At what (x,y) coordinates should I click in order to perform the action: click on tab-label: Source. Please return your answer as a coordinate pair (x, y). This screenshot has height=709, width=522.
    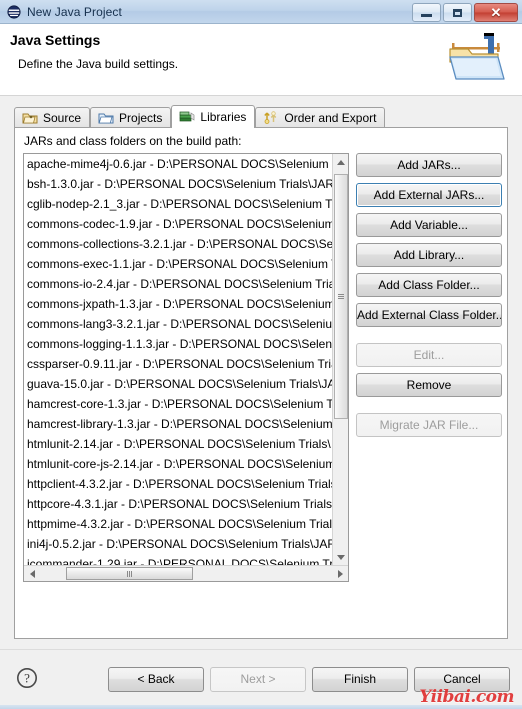
    Looking at the image, I should click on (62, 118).